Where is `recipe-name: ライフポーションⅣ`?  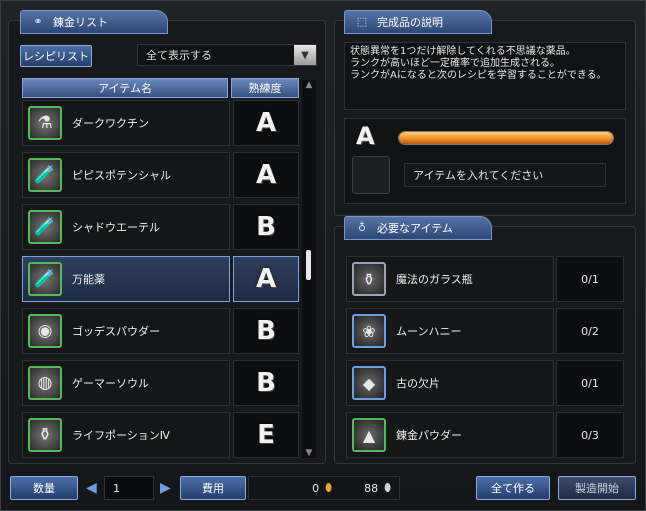
recipe-name: ライフポーションⅣ is located at coordinates (121, 435).